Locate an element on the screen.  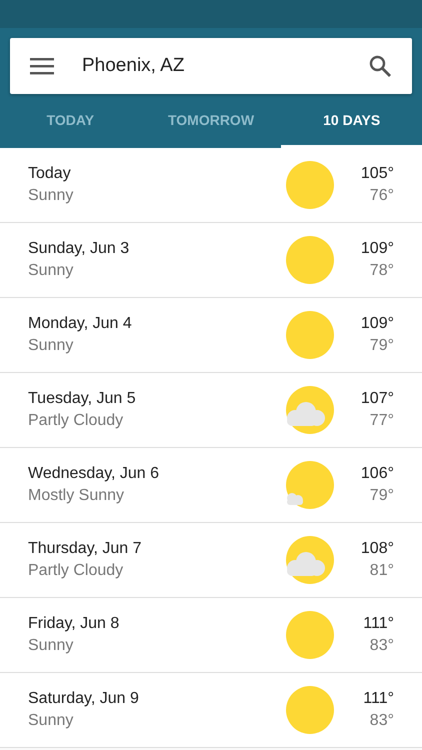
search-field: Phoenix, AZ is located at coordinates (225, 66).